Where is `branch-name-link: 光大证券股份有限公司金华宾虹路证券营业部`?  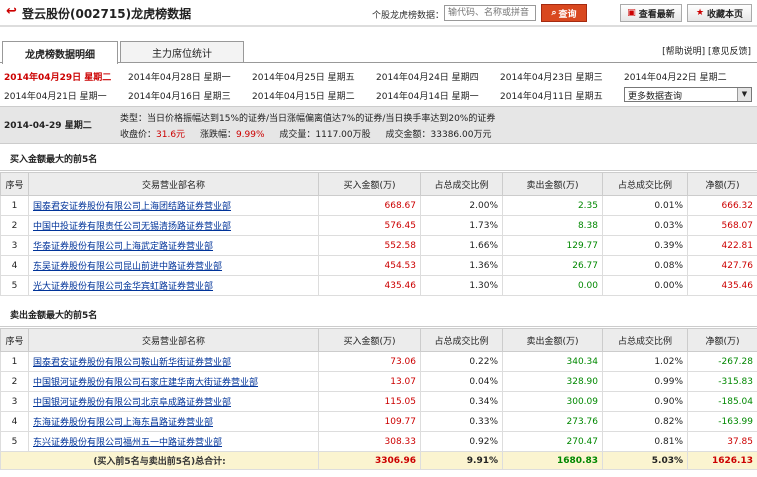
branch-name-link: 光大证券股份有限公司金华宾虹路证券营业部 is located at coordinates (173, 285).